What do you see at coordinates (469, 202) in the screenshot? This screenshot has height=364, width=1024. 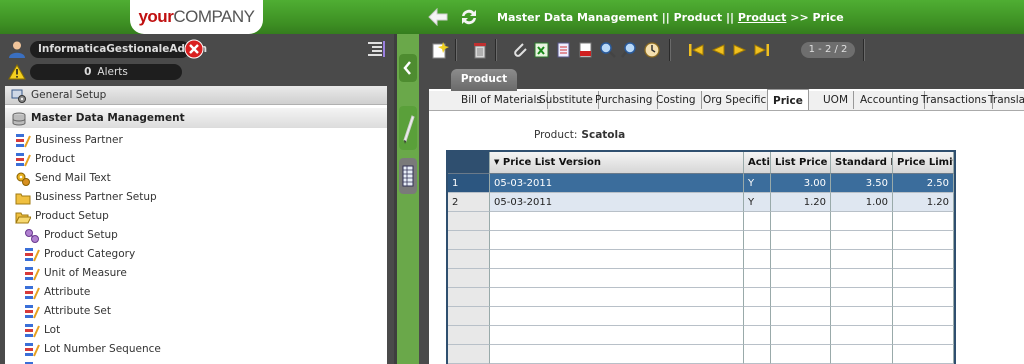 I see `row-number: 2` at bounding box center [469, 202].